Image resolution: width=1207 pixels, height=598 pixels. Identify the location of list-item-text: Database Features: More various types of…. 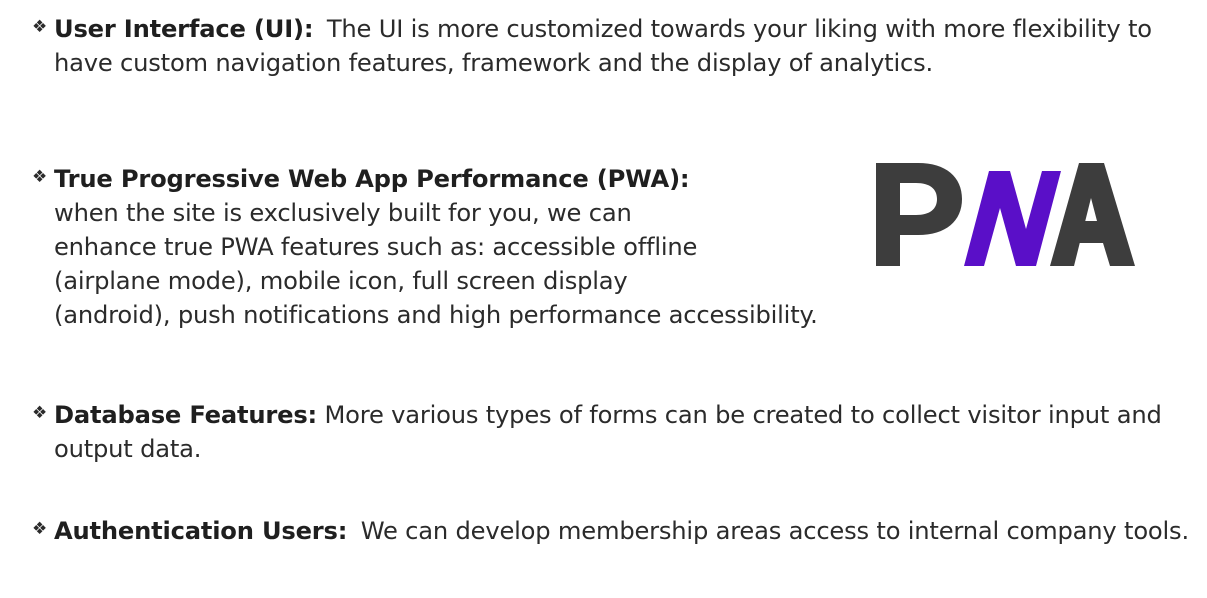
(629, 432).